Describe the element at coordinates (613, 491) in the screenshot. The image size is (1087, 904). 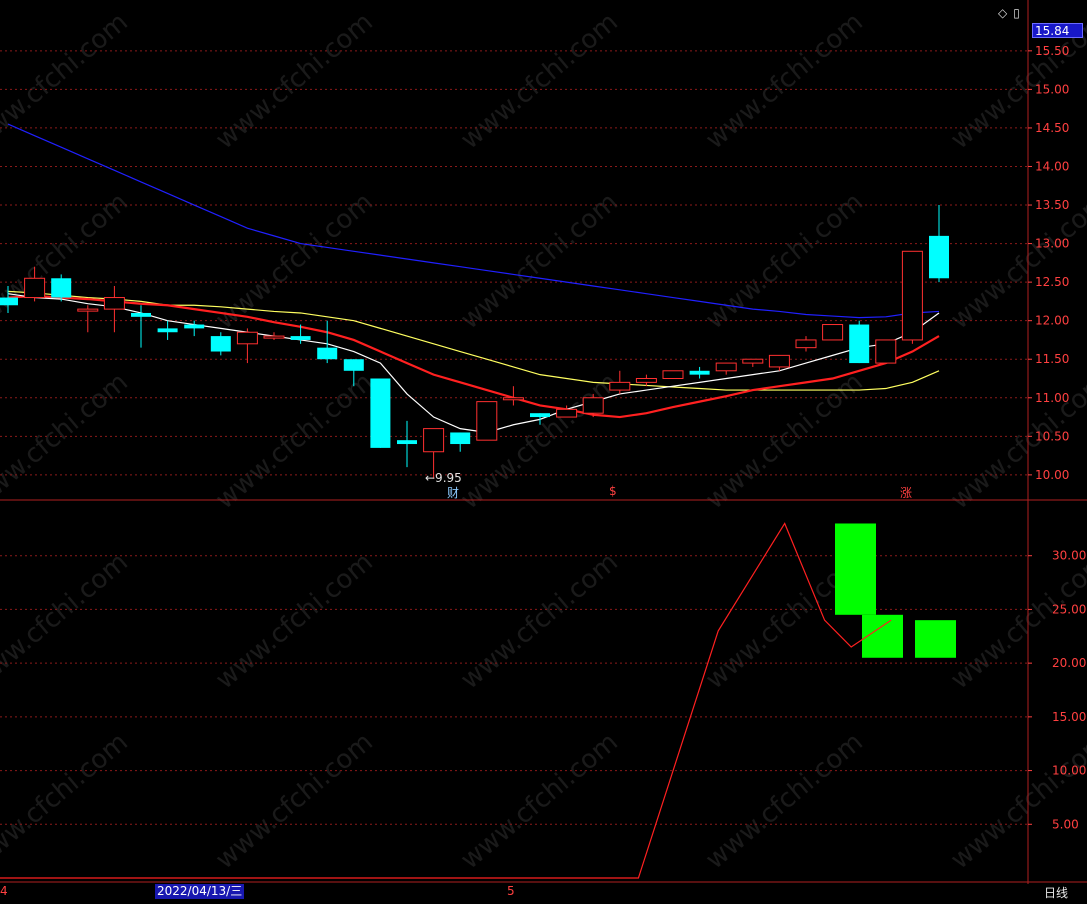
I see `event-marker-dividend: $` at that location.